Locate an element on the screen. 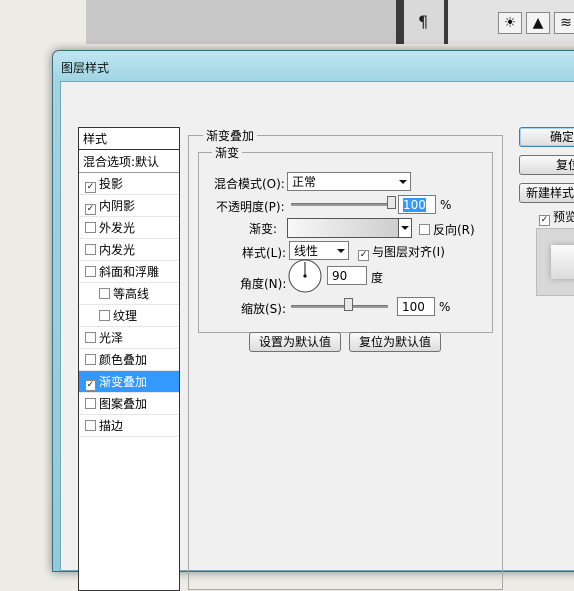 The image size is (574, 591). style-value: 线性 is located at coordinates (306, 251).